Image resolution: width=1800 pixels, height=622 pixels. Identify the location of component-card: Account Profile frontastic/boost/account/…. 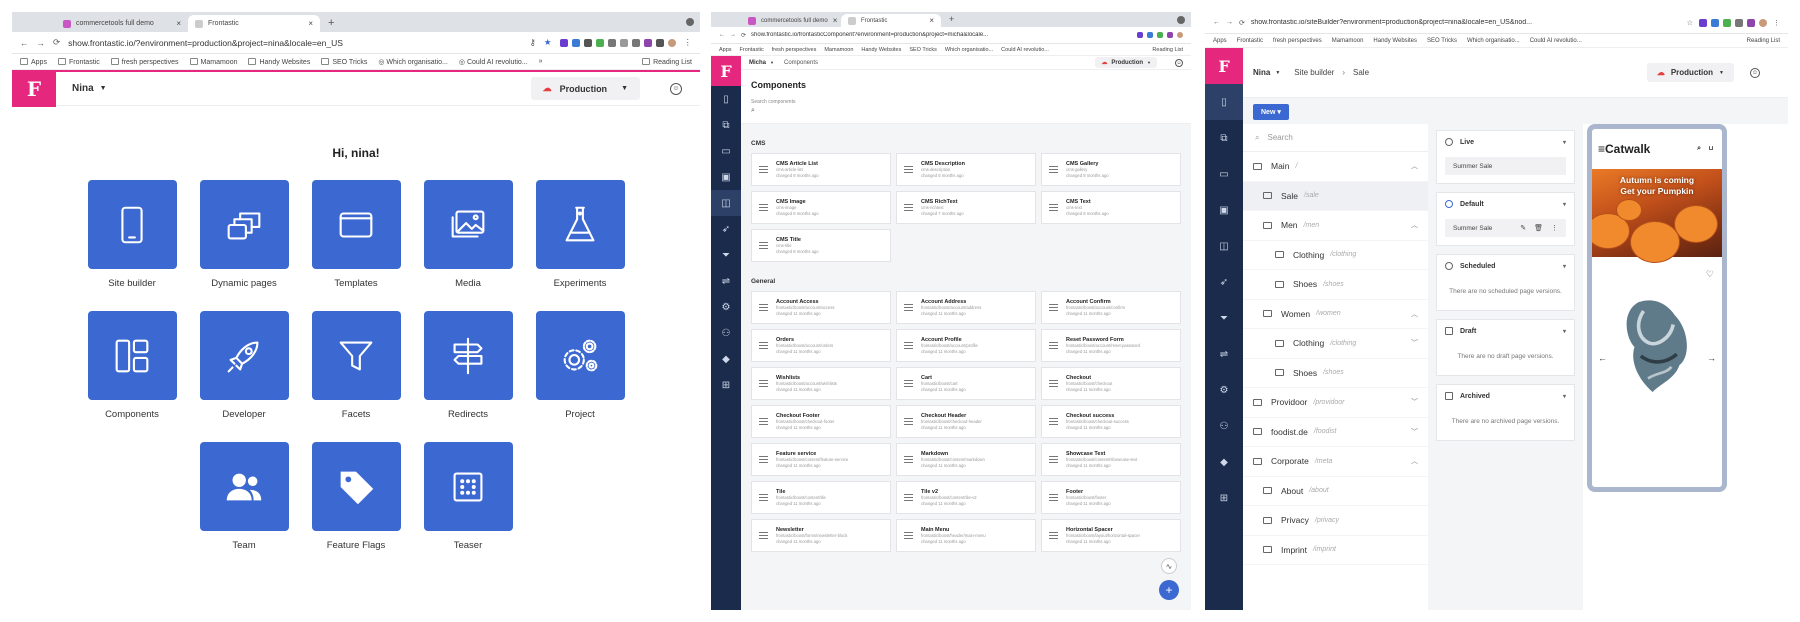
(966, 345).